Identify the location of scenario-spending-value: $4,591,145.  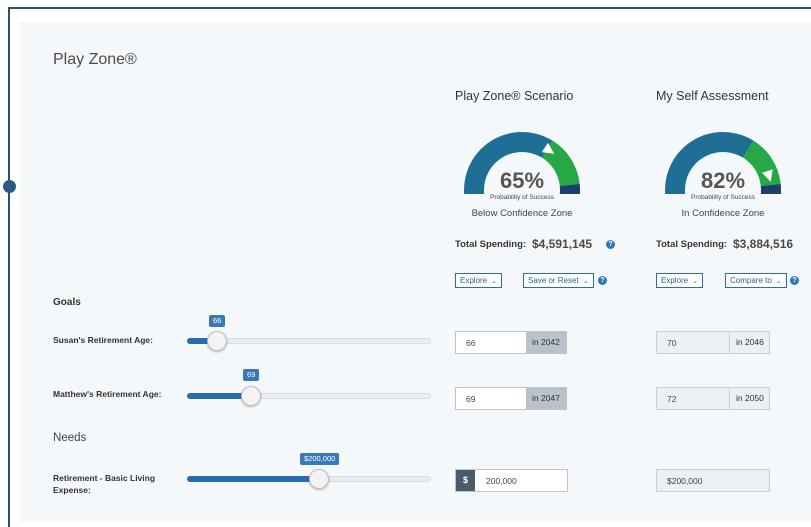
(562, 244).